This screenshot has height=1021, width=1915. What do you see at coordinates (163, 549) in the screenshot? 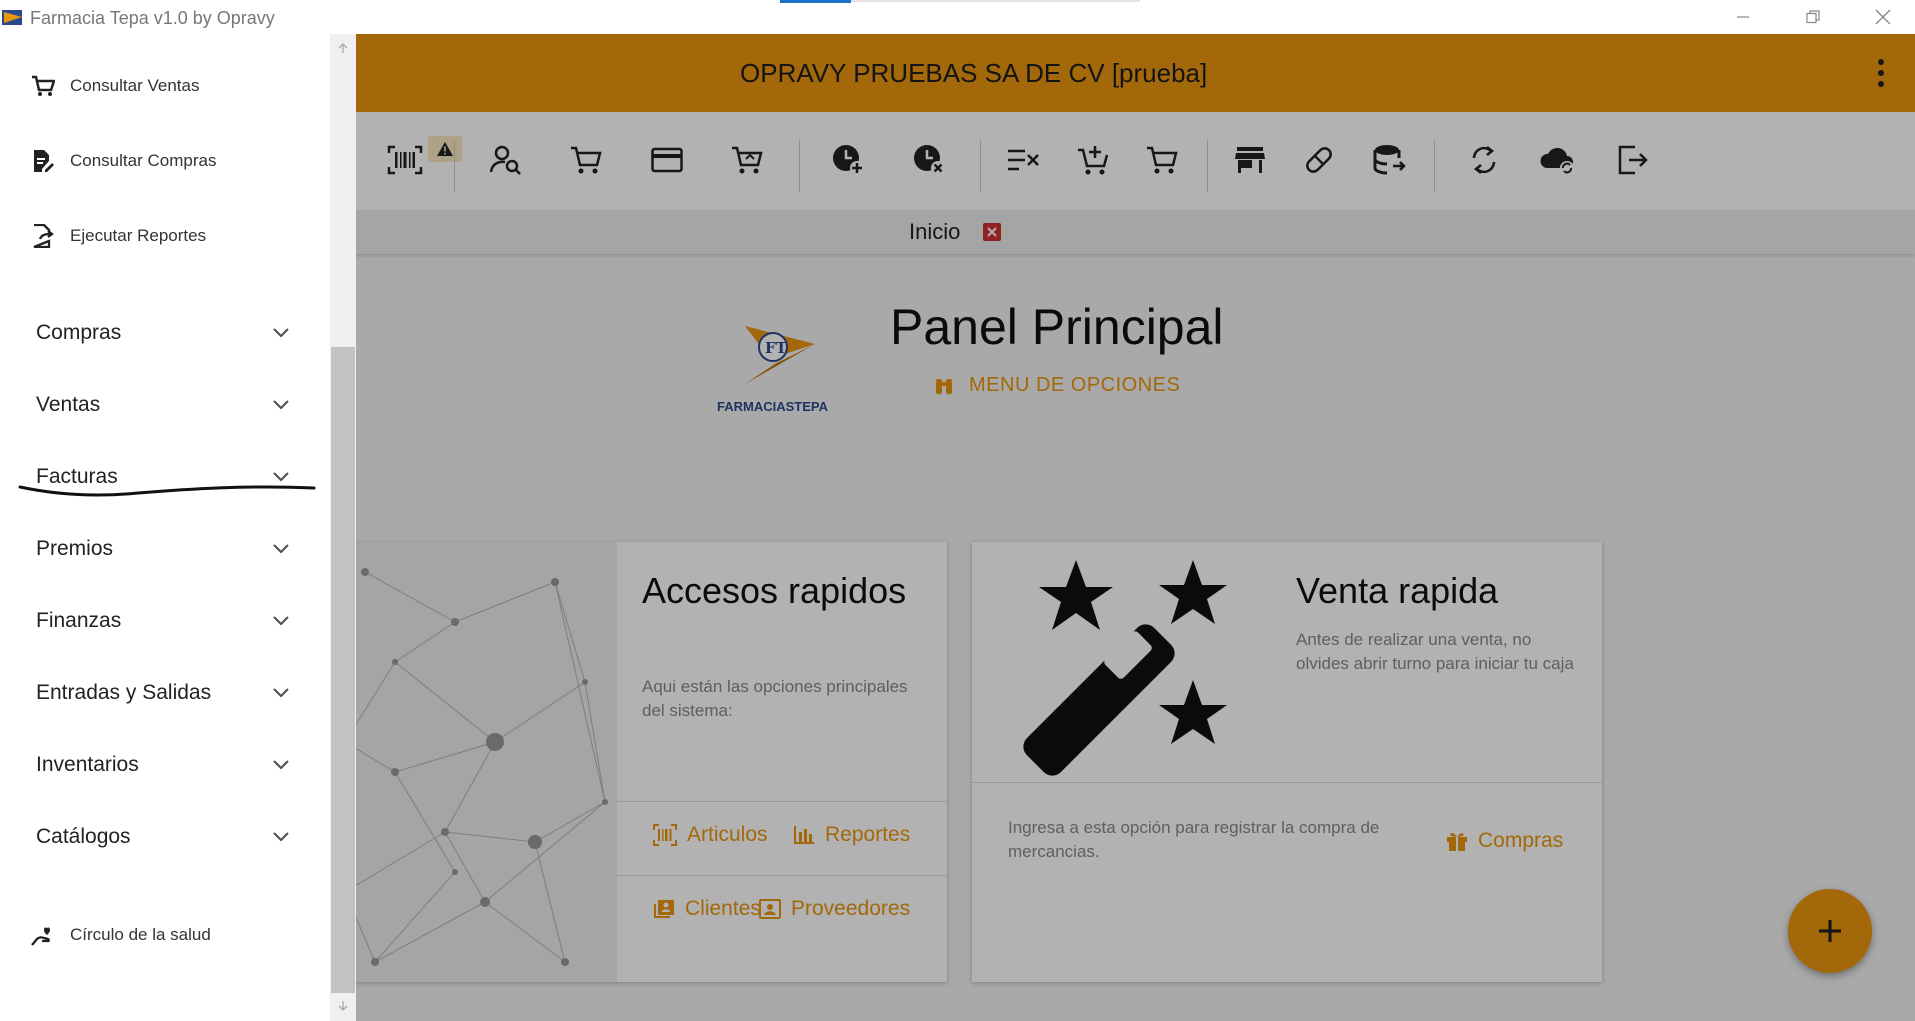
I see `drawer-group-premios: Premios` at bounding box center [163, 549].